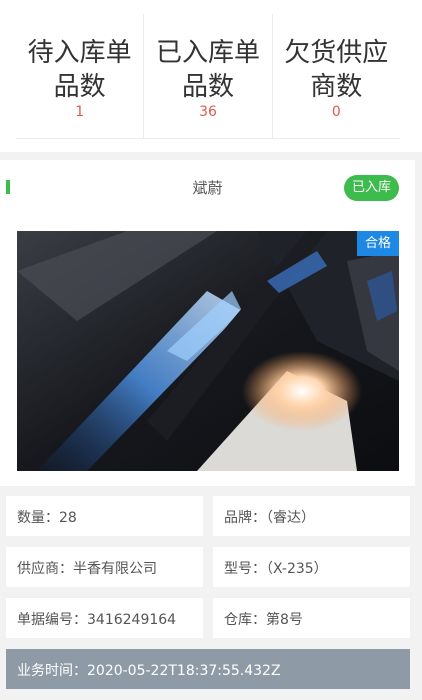 Image resolution: width=422 pixels, height=700 pixels. I want to click on field-doc-number: 单据编号：3416249164, so click(104, 618).